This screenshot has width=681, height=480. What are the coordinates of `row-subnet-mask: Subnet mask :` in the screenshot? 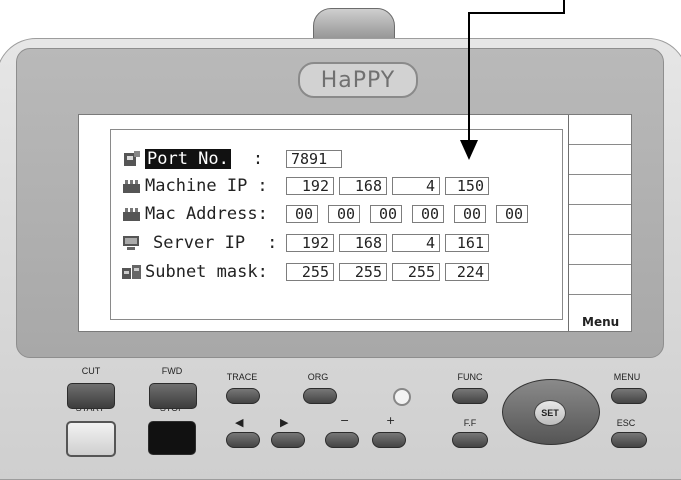 It's located at (194, 272).